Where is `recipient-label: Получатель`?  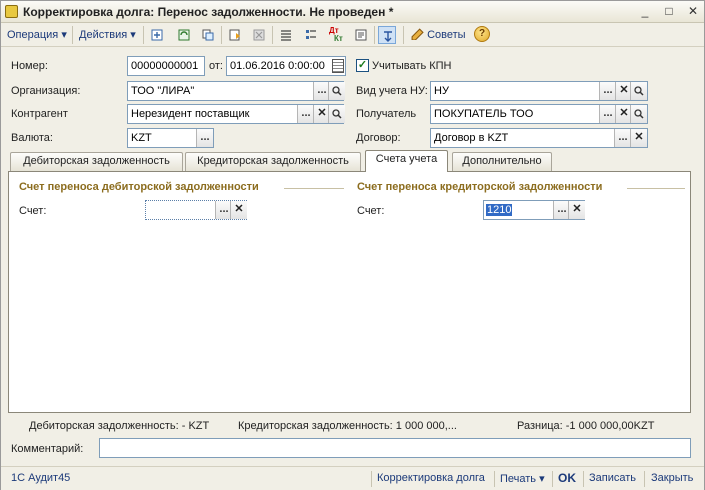
recipient-label: Получатель is located at coordinates (386, 114).